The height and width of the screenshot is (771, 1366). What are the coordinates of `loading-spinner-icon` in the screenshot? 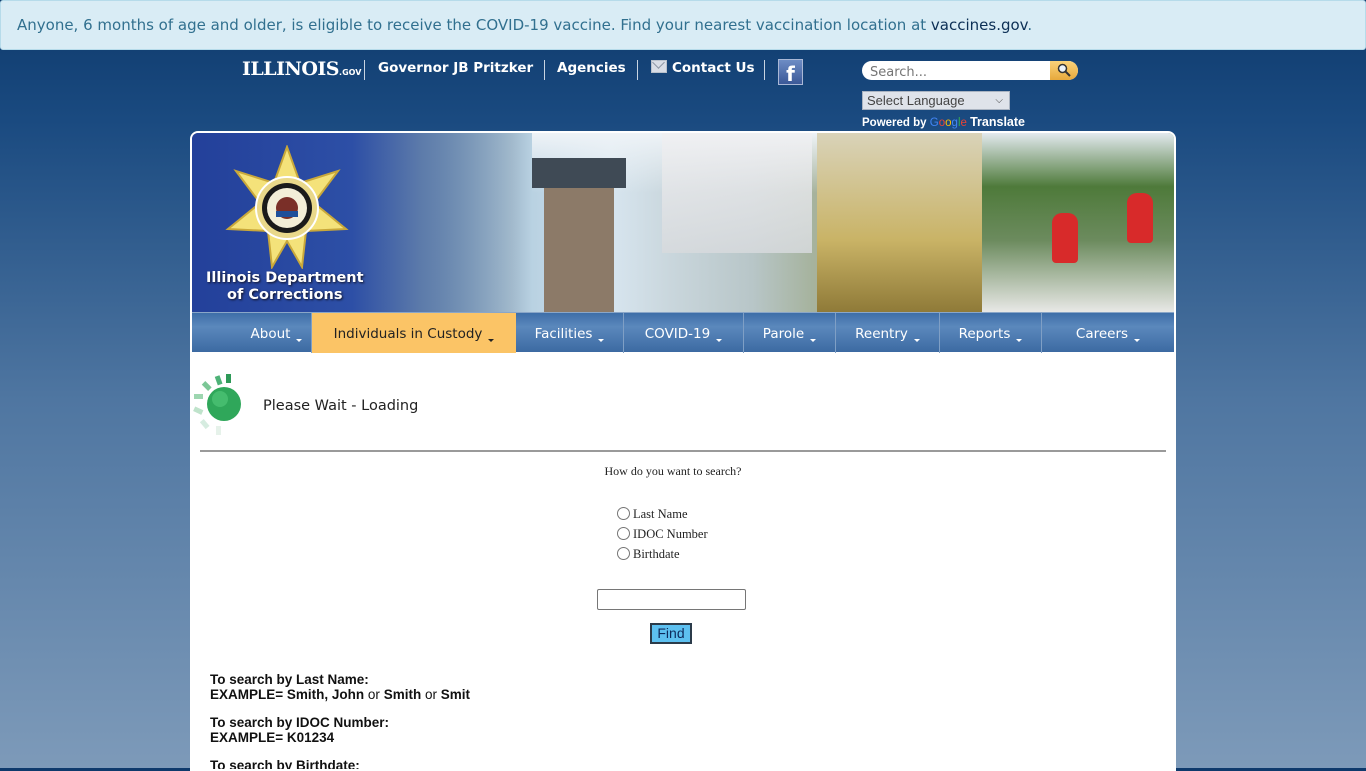 It's located at (217, 404).